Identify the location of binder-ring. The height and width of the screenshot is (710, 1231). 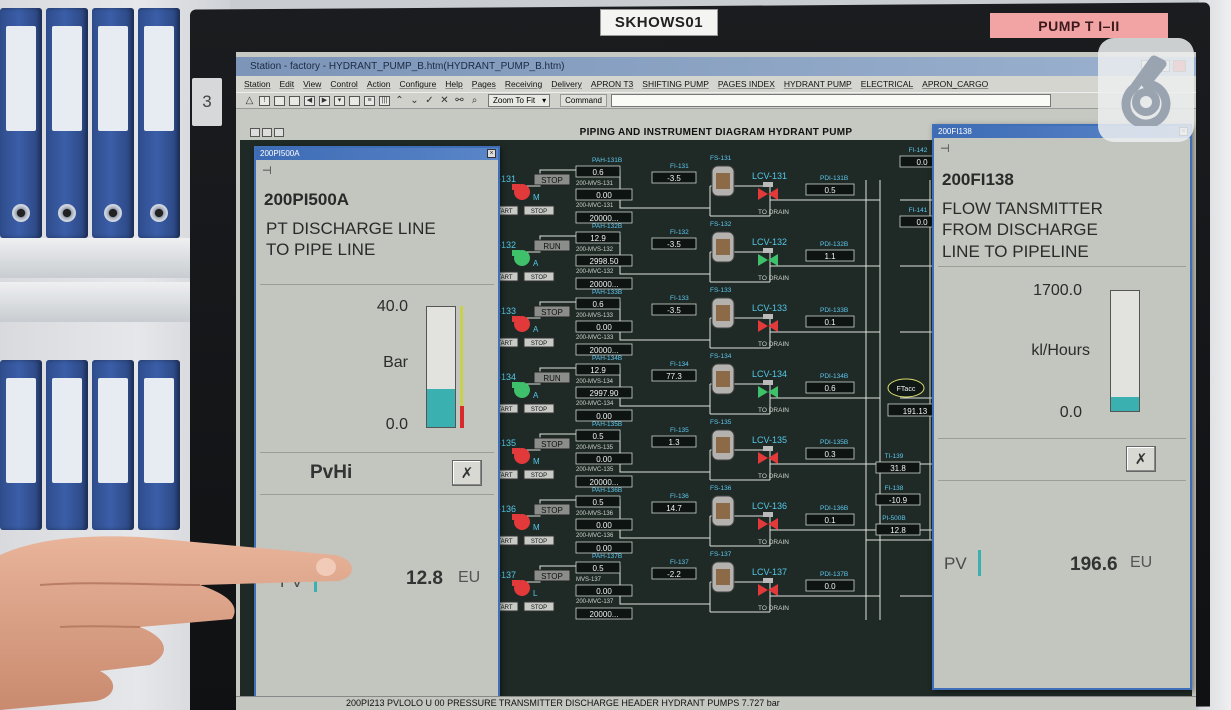
(67, 213).